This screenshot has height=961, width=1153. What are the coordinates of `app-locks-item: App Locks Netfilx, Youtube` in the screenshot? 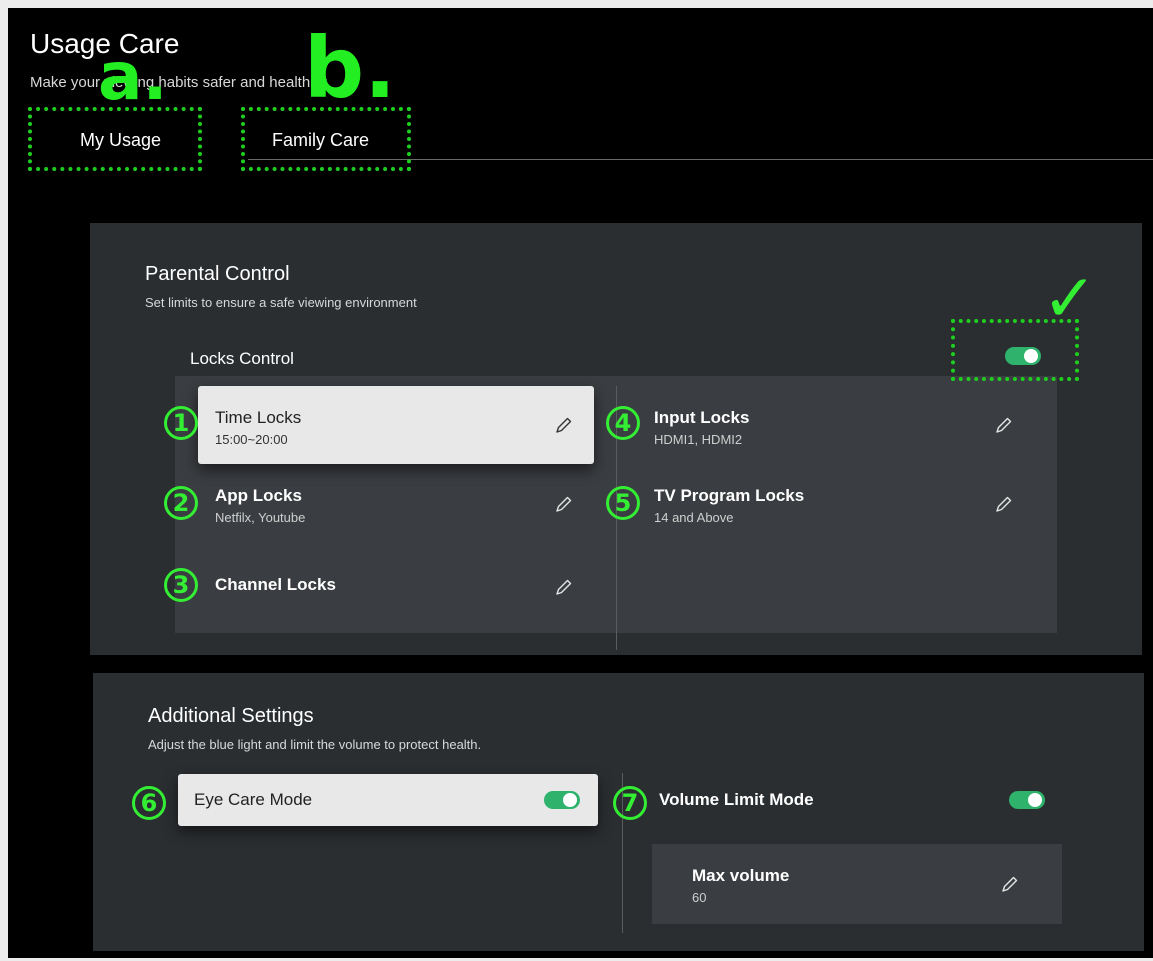 It's located at (396, 501).